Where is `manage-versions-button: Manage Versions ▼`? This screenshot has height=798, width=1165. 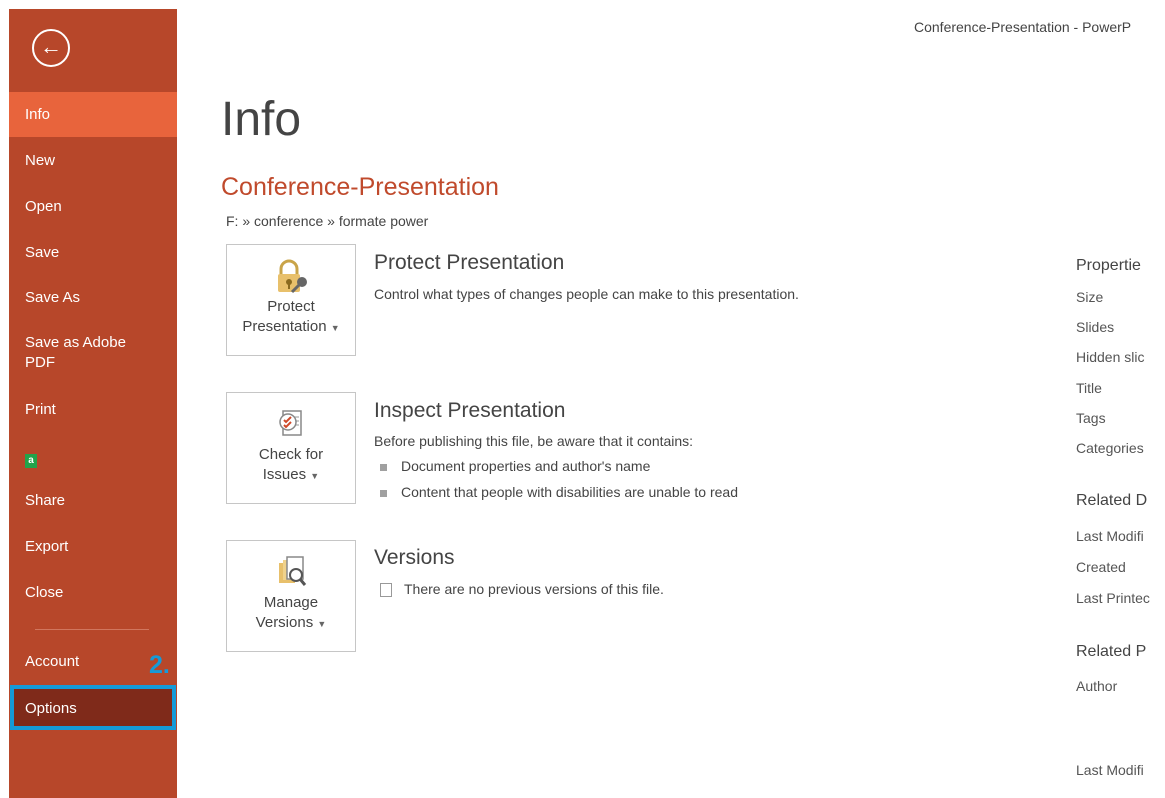
manage-versions-button: Manage Versions ▼ is located at coordinates (291, 596).